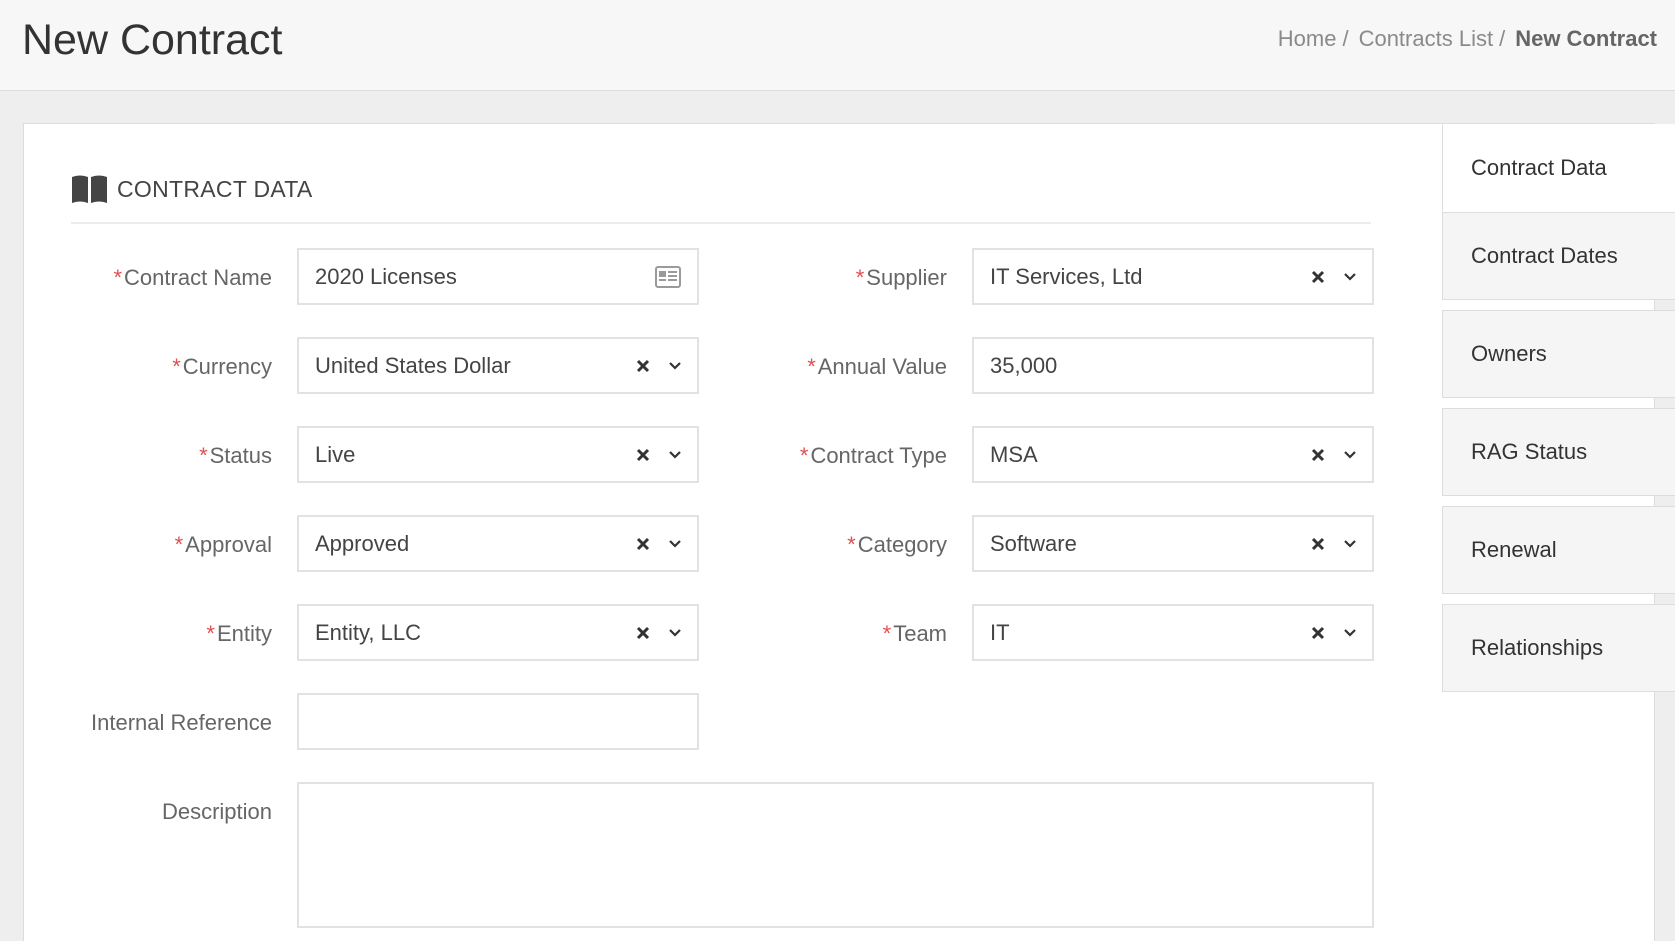 The image size is (1675, 941). What do you see at coordinates (1558, 168) in the screenshot?
I see `tab-contract-data: Contract Data` at bounding box center [1558, 168].